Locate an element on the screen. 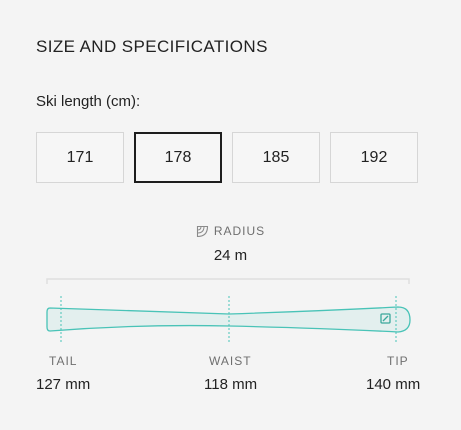  ski-length-options: 171 178 185 192 is located at coordinates (227, 157).